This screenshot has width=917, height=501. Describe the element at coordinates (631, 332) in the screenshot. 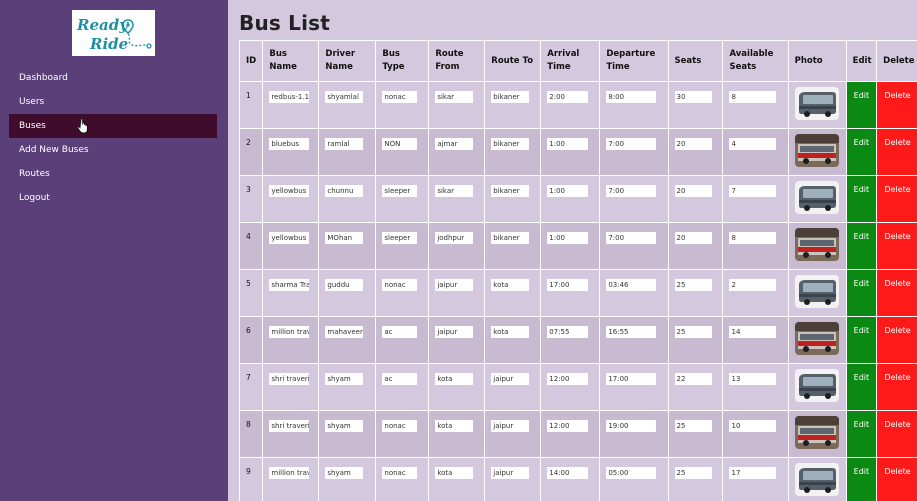

I see `departure-time-input: 16:55` at that location.